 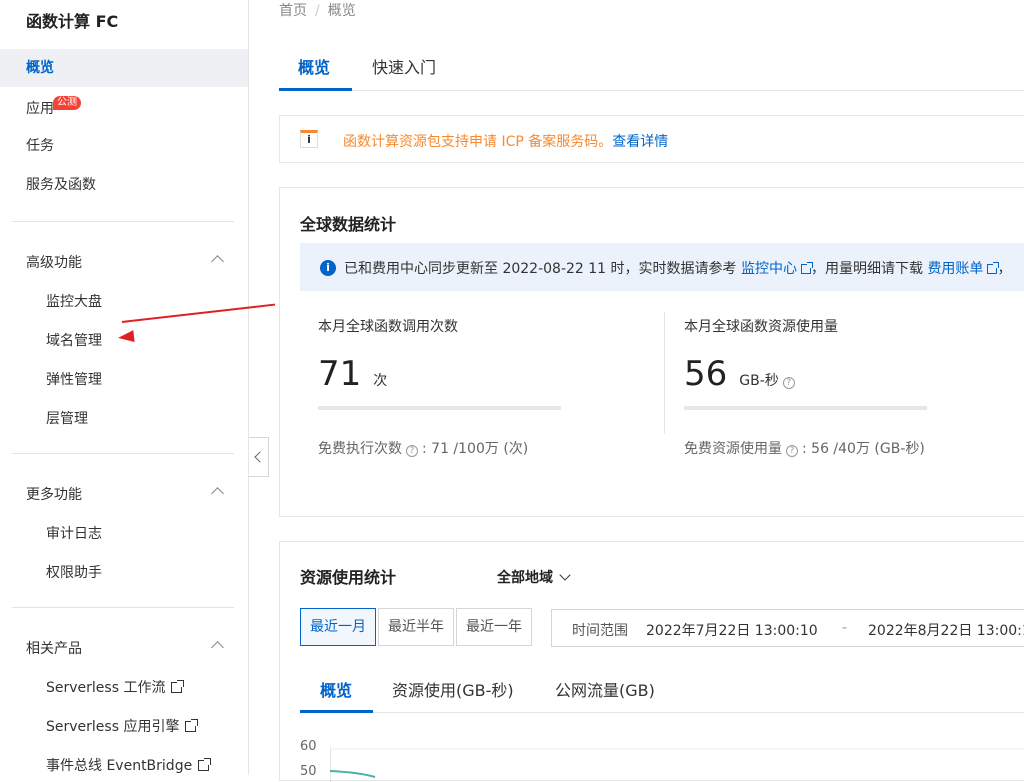 I want to click on range-start: 2022年7月22日 13:00:10, so click(x=732, y=630).